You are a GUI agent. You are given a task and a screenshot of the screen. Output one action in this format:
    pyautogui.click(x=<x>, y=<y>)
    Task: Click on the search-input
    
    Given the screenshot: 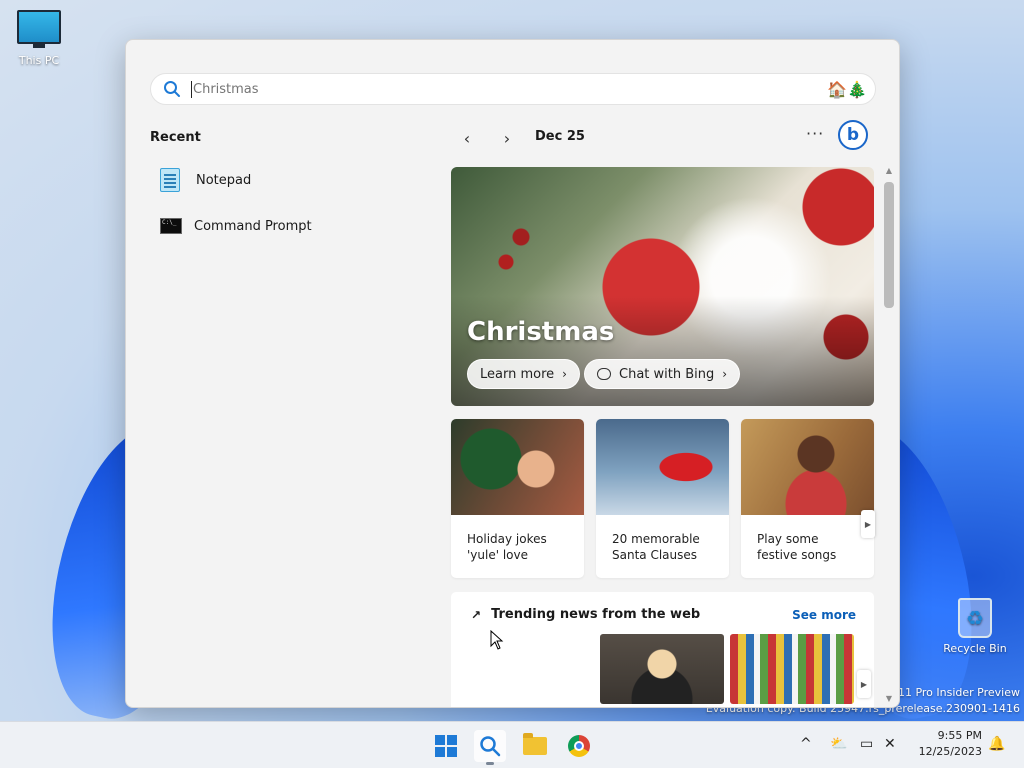 What is the action you would take?
    pyautogui.click(x=503, y=89)
    